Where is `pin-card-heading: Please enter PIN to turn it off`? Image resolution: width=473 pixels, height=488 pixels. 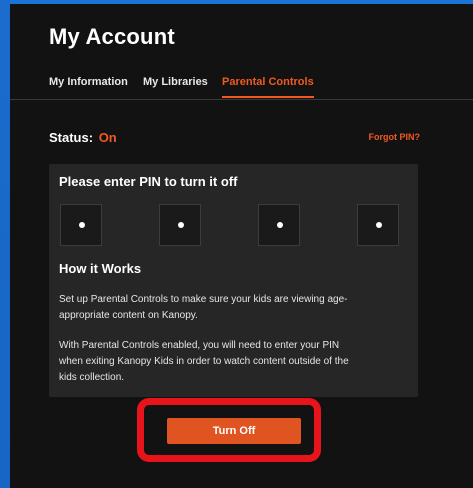
pin-card-heading: Please enter PIN to turn it off is located at coordinates (148, 181).